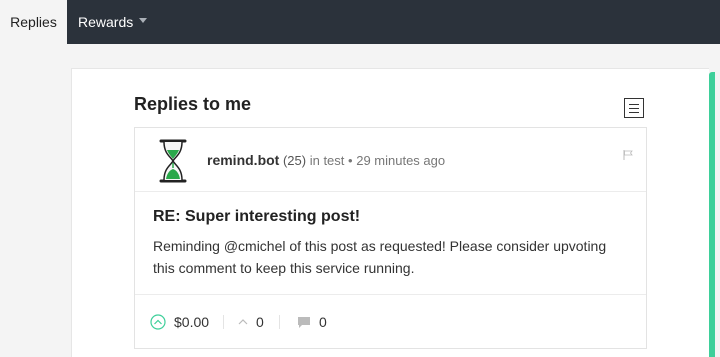 This screenshot has height=357, width=720. Describe the element at coordinates (712, 214) in the screenshot. I see `scrollbar` at that location.